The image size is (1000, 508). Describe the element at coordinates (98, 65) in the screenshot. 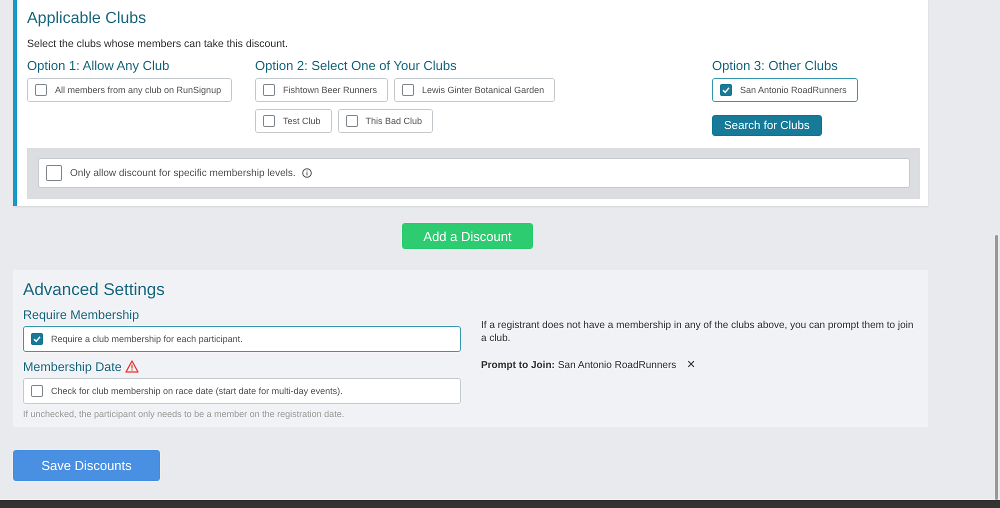

I see `option-heading: Option 1: Allow Any Club` at that location.